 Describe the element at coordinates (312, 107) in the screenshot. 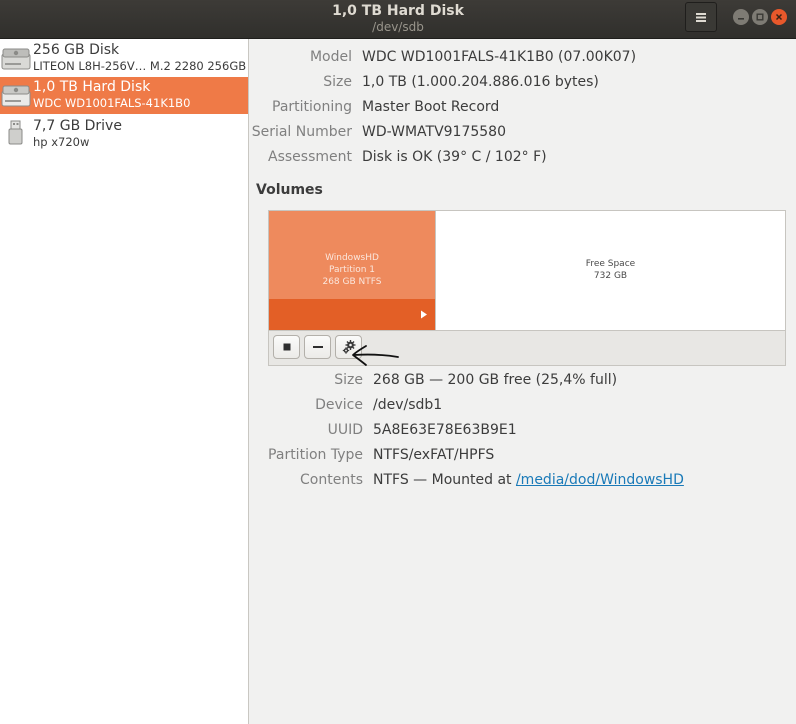

I see `disk-info-label: Partitioning` at that location.